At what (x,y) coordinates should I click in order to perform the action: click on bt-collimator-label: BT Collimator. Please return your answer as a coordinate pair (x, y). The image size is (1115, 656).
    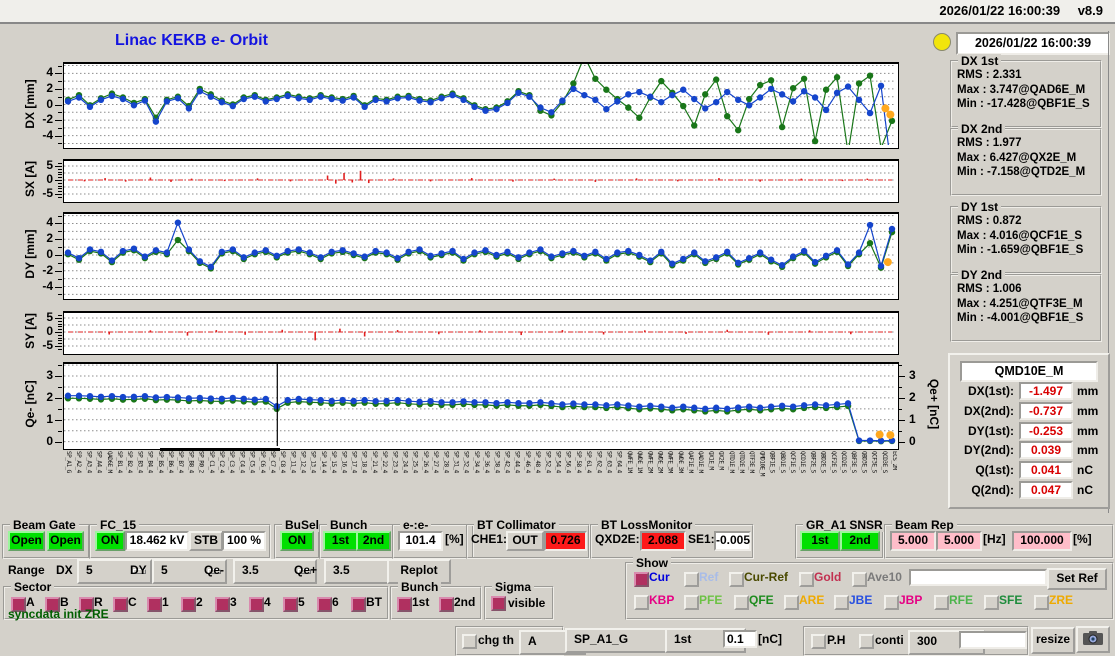
    Looking at the image, I should click on (516, 525).